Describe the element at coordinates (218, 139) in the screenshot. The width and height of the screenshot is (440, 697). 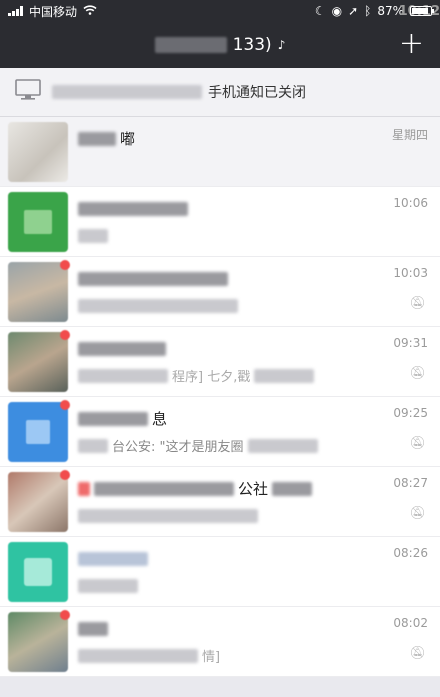
I see `chat-name: 嘟` at that location.